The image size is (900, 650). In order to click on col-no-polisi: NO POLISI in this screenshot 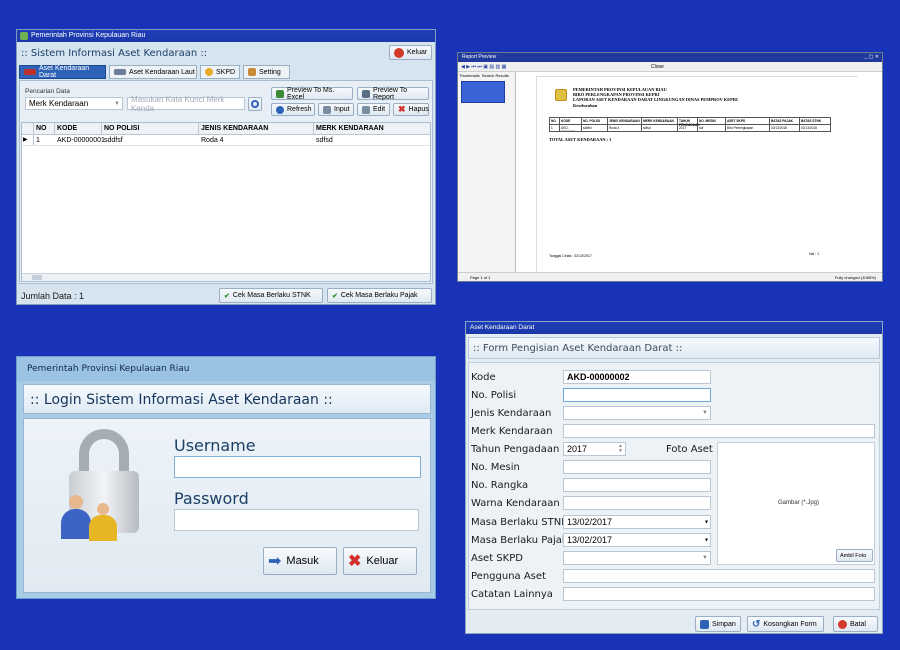, I will do `click(150, 128)`.